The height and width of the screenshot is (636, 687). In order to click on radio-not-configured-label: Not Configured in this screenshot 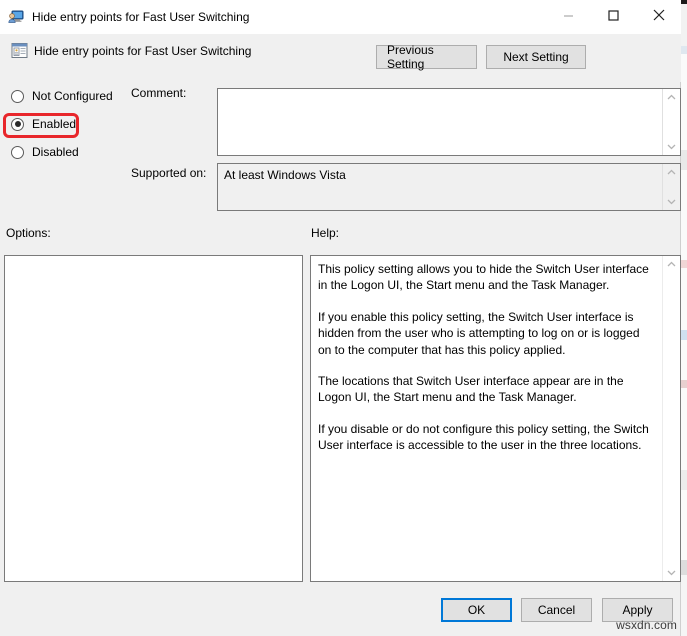, I will do `click(72, 96)`.